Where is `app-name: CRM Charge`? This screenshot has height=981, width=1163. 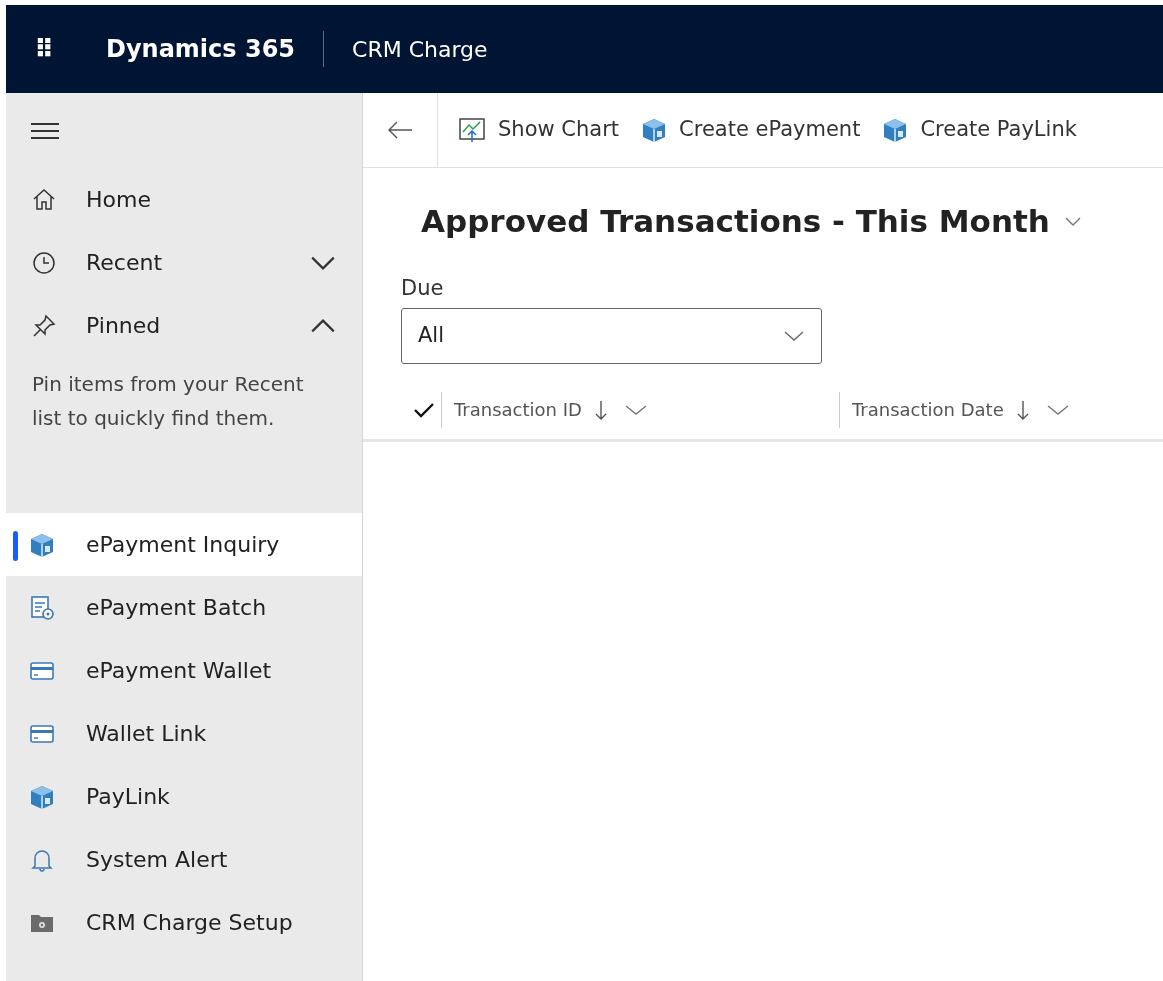 app-name: CRM Charge is located at coordinates (420, 49).